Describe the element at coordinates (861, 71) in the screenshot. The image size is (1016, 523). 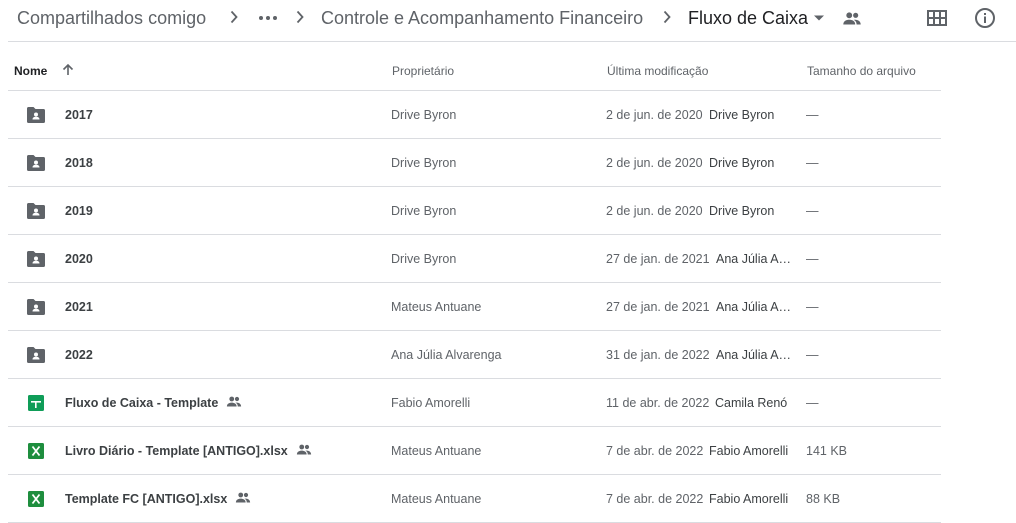
I see `column-header-file-size: Tamanho do arquivo` at that location.